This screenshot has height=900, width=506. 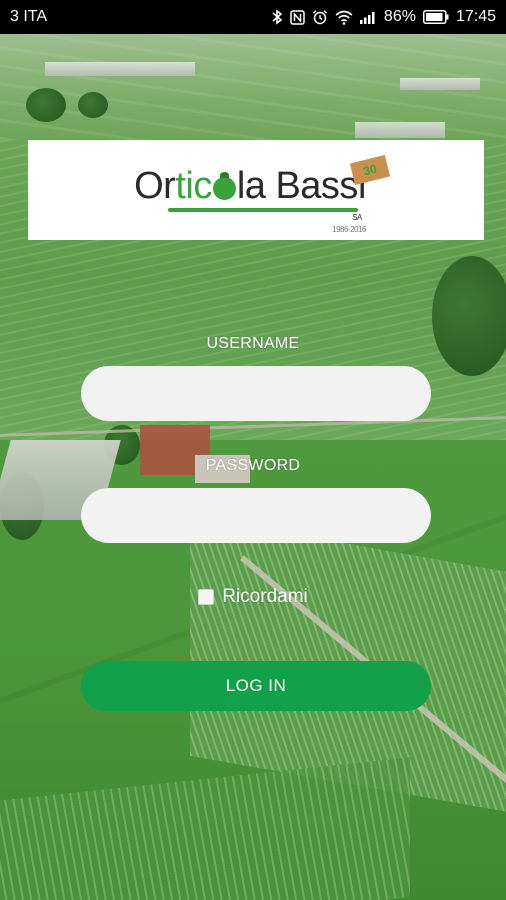 What do you see at coordinates (155, 185) in the screenshot?
I see `logo-text-part: Or` at bounding box center [155, 185].